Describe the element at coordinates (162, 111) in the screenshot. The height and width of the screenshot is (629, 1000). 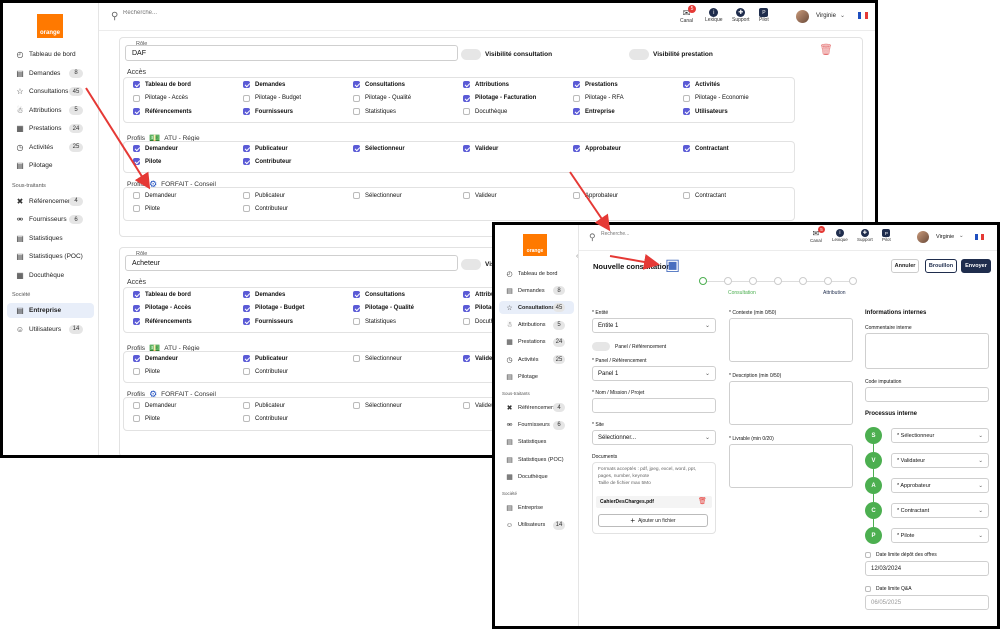
I see `checkbox-re-fe-rencements: Référencements` at that location.